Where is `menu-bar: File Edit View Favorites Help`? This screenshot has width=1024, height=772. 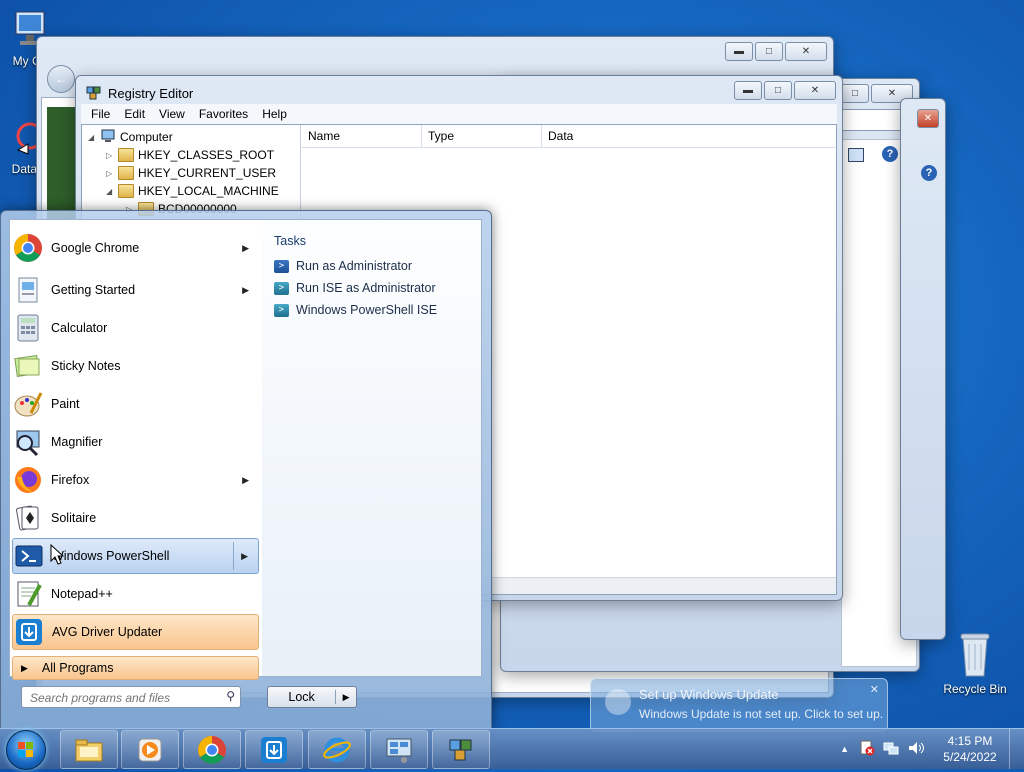
menu-bar: File Edit View Favorites Help is located at coordinates (459, 114).